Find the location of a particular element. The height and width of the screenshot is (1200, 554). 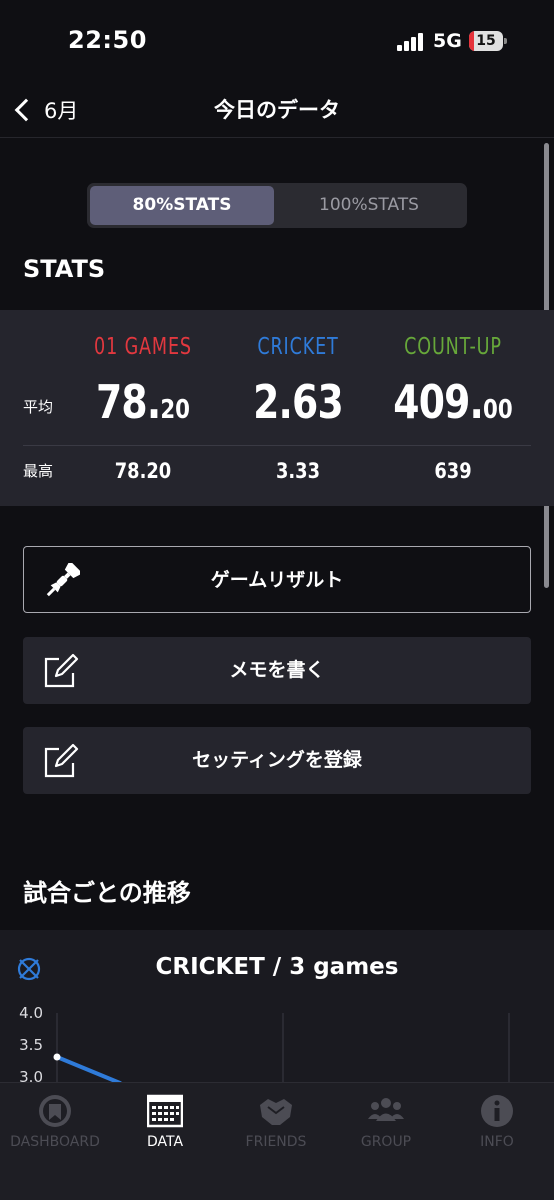

game-result-button: ゲームリザルト is located at coordinates (277, 579).